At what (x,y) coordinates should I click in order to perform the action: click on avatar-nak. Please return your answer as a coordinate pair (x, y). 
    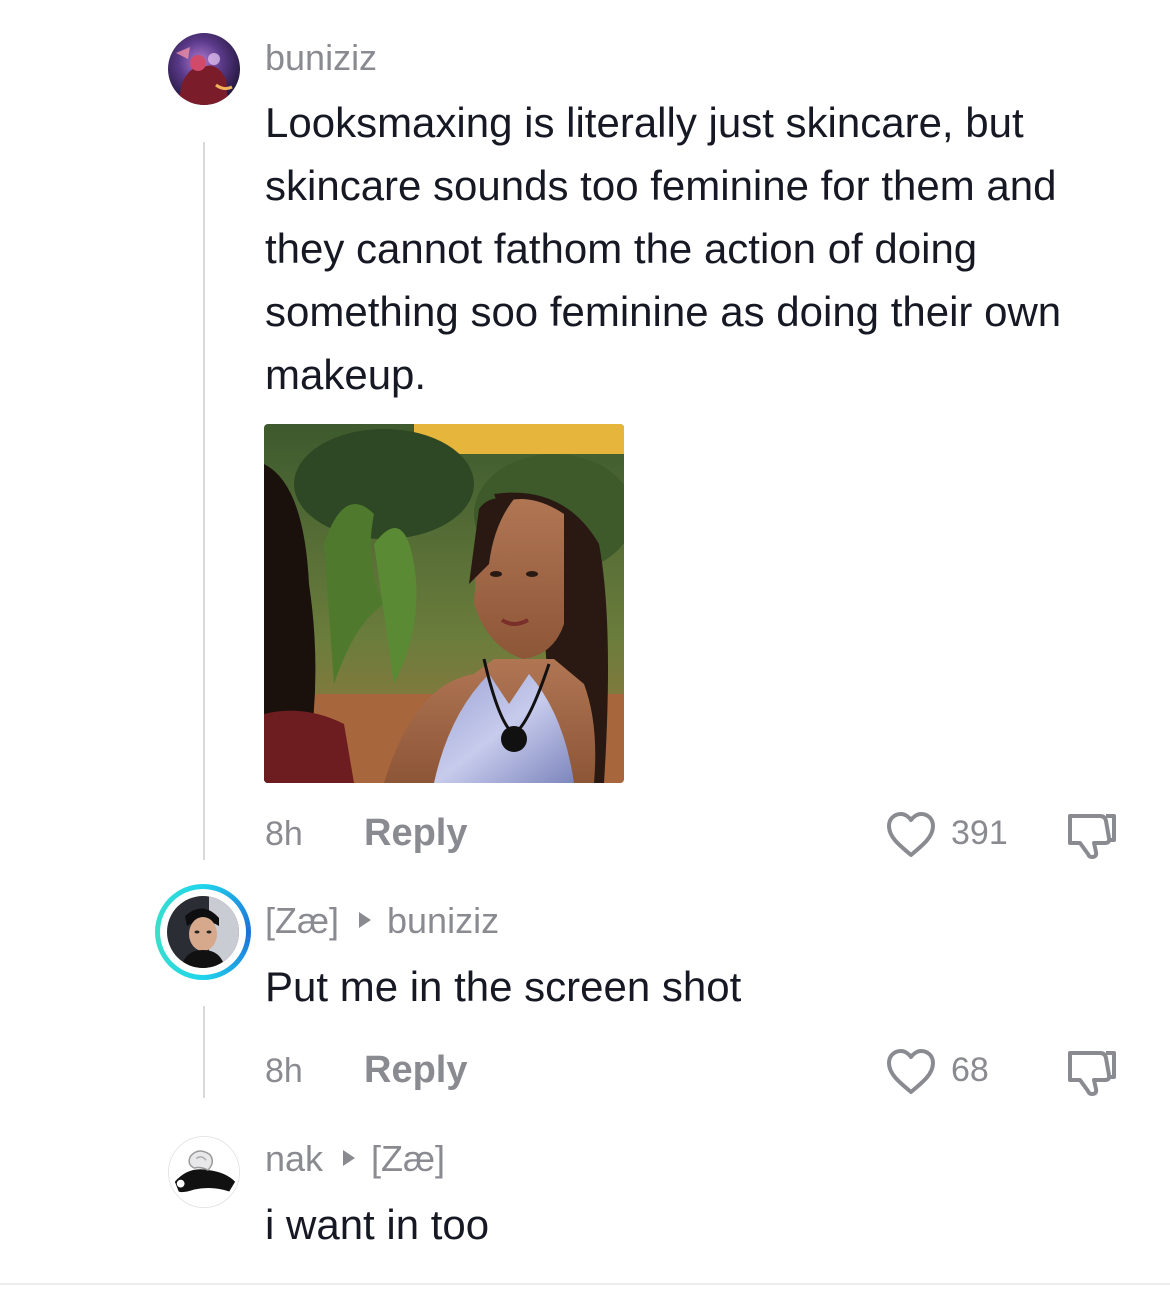
    Looking at the image, I should click on (204, 1172).